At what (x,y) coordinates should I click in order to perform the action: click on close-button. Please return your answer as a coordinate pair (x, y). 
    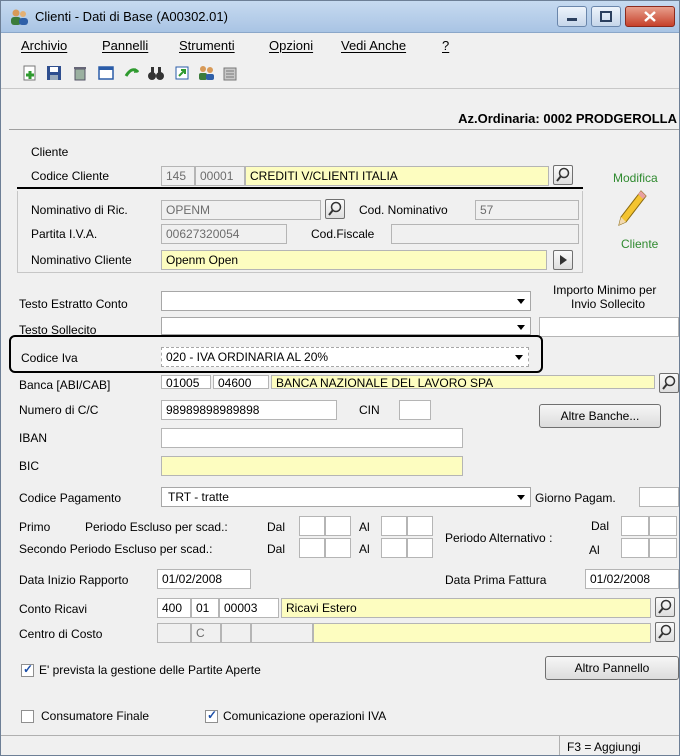
    Looking at the image, I should click on (650, 16).